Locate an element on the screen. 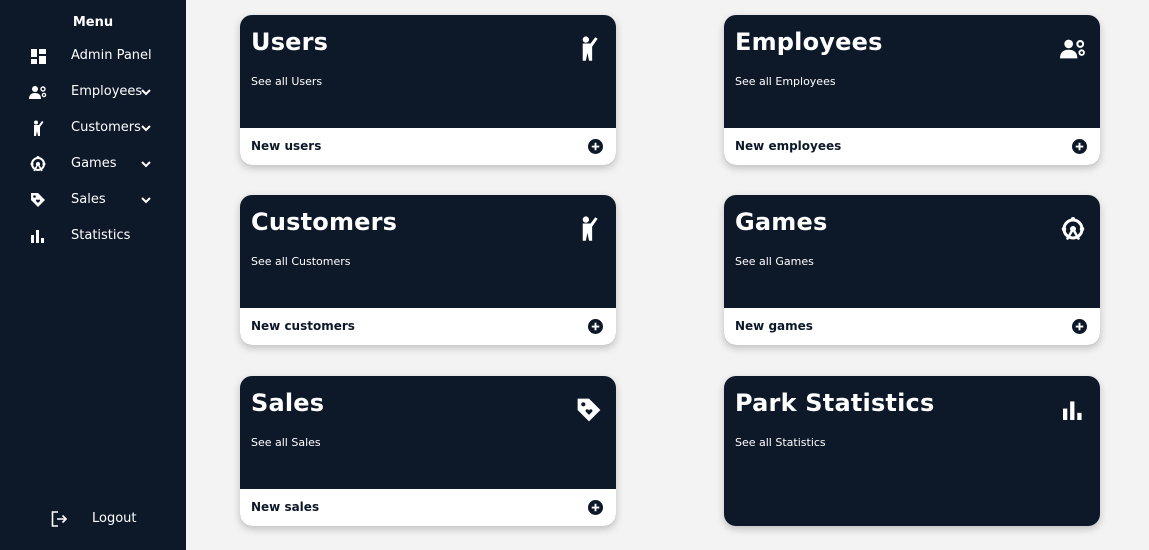  see-all-users-link: See all Users is located at coordinates (286, 81).